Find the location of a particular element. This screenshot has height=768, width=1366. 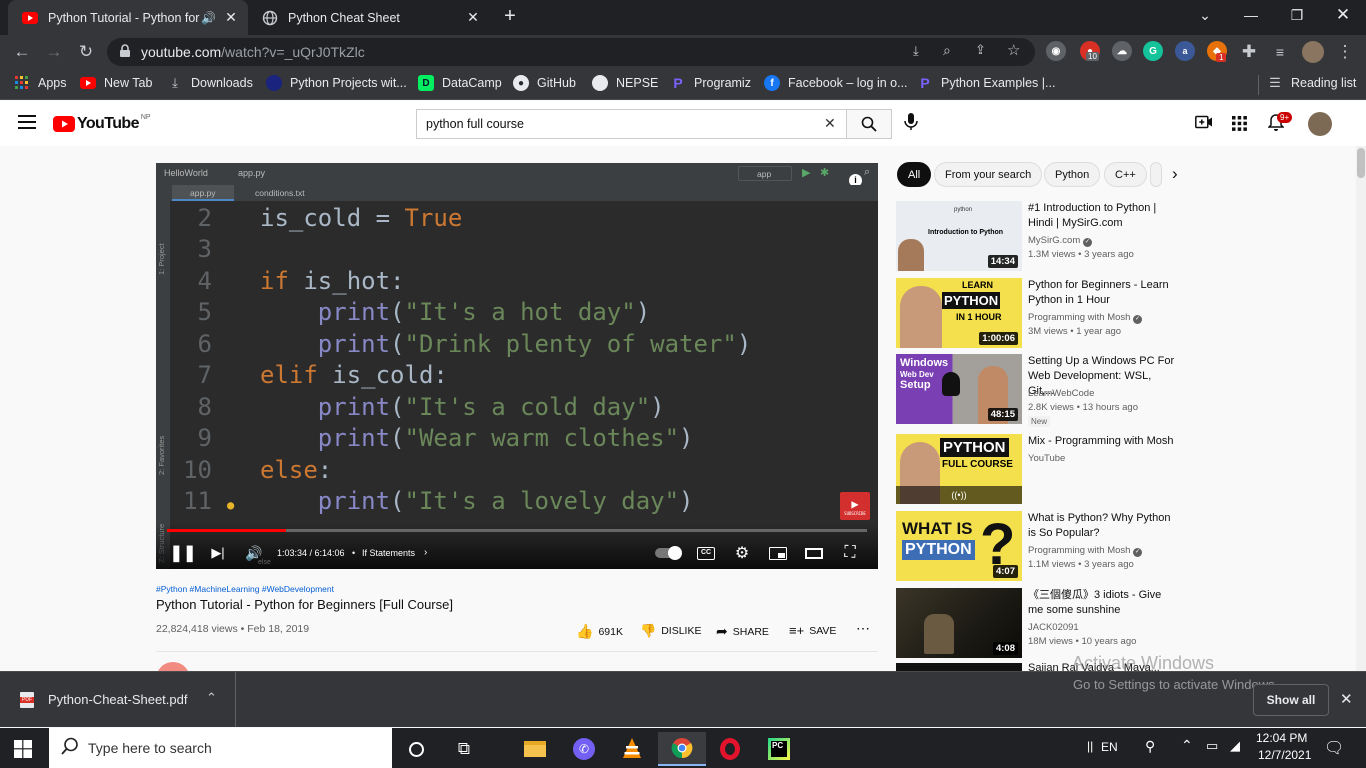

tab-python-tutorial: Python Tutorial - Python for 🔊 ✕ is located at coordinates (128, 17).